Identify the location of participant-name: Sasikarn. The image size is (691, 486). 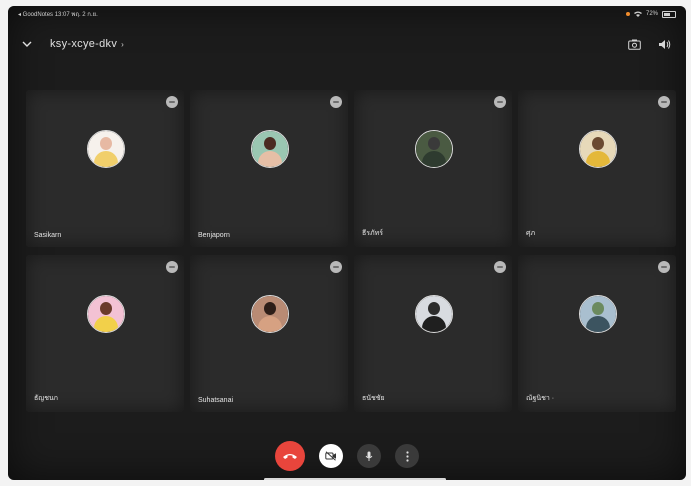
(48, 235).